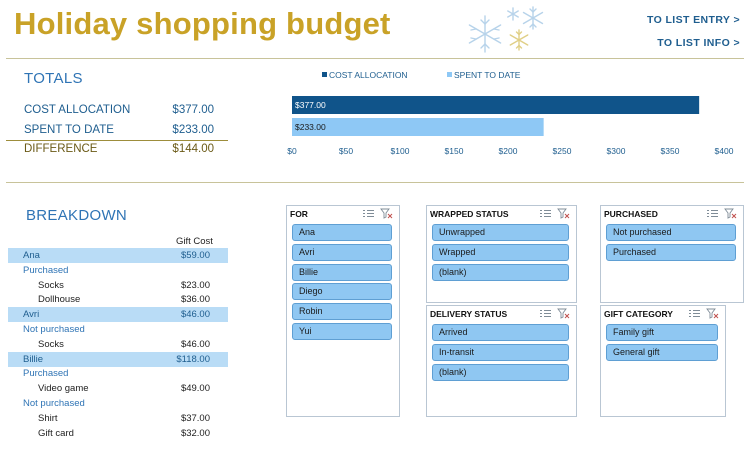 The width and height of the screenshot is (750, 472). What do you see at coordinates (118, 285) in the screenshot?
I see `breakdown-row-item: Socks $23.00` at bounding box center [118, 285].